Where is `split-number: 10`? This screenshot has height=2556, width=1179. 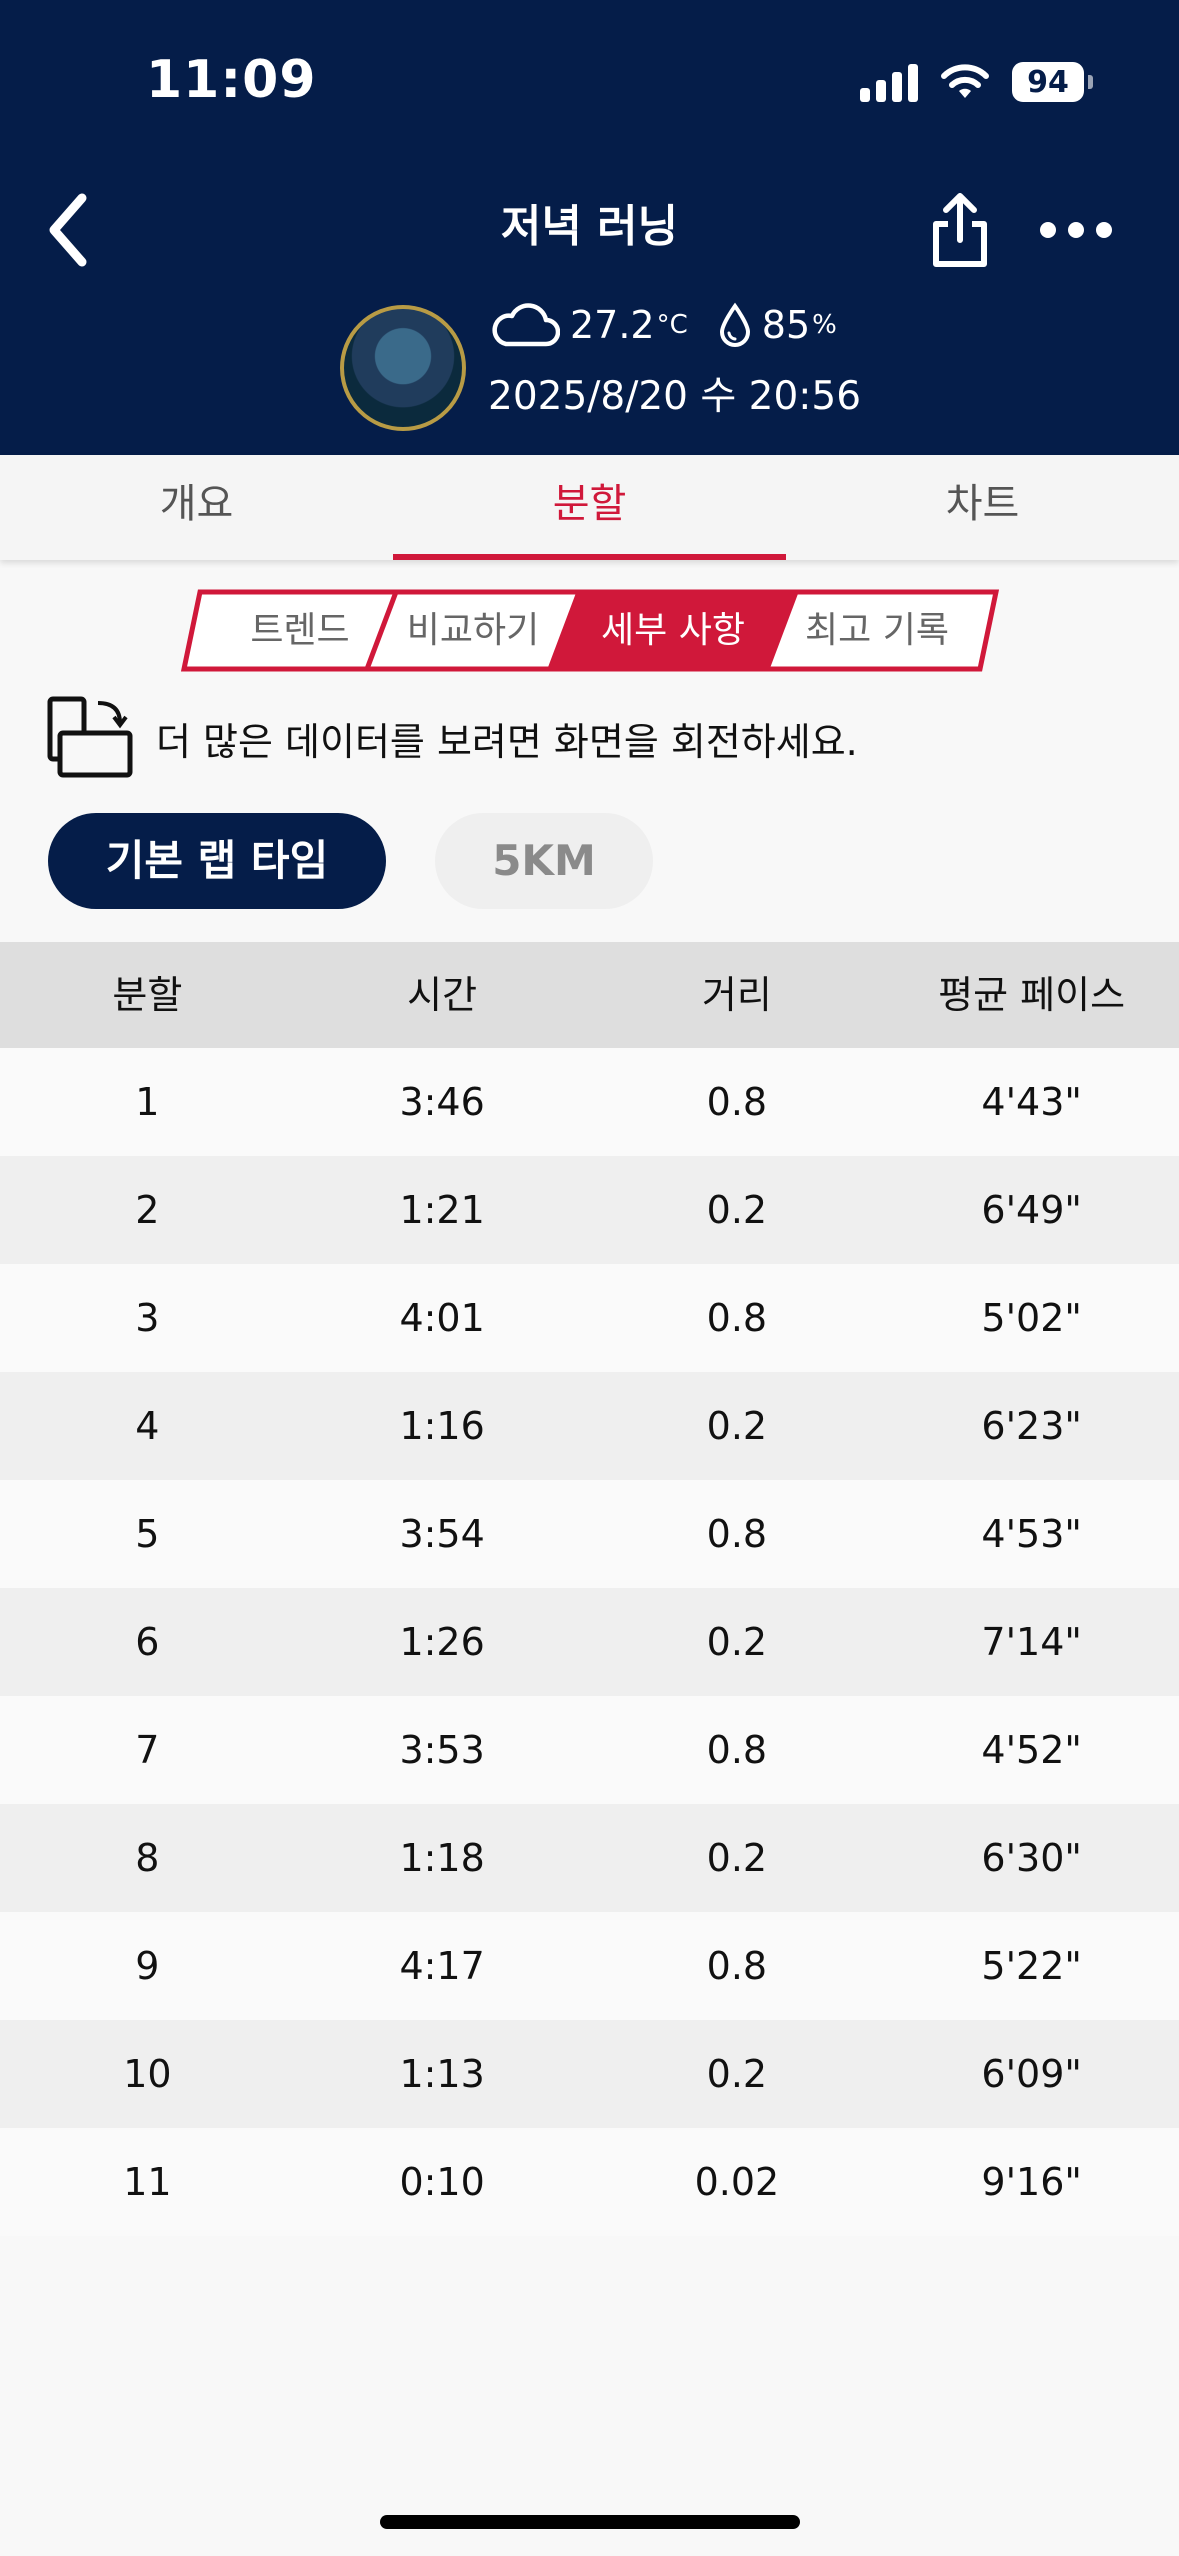
split-number: 10 is located at coordinates (147, 2074).